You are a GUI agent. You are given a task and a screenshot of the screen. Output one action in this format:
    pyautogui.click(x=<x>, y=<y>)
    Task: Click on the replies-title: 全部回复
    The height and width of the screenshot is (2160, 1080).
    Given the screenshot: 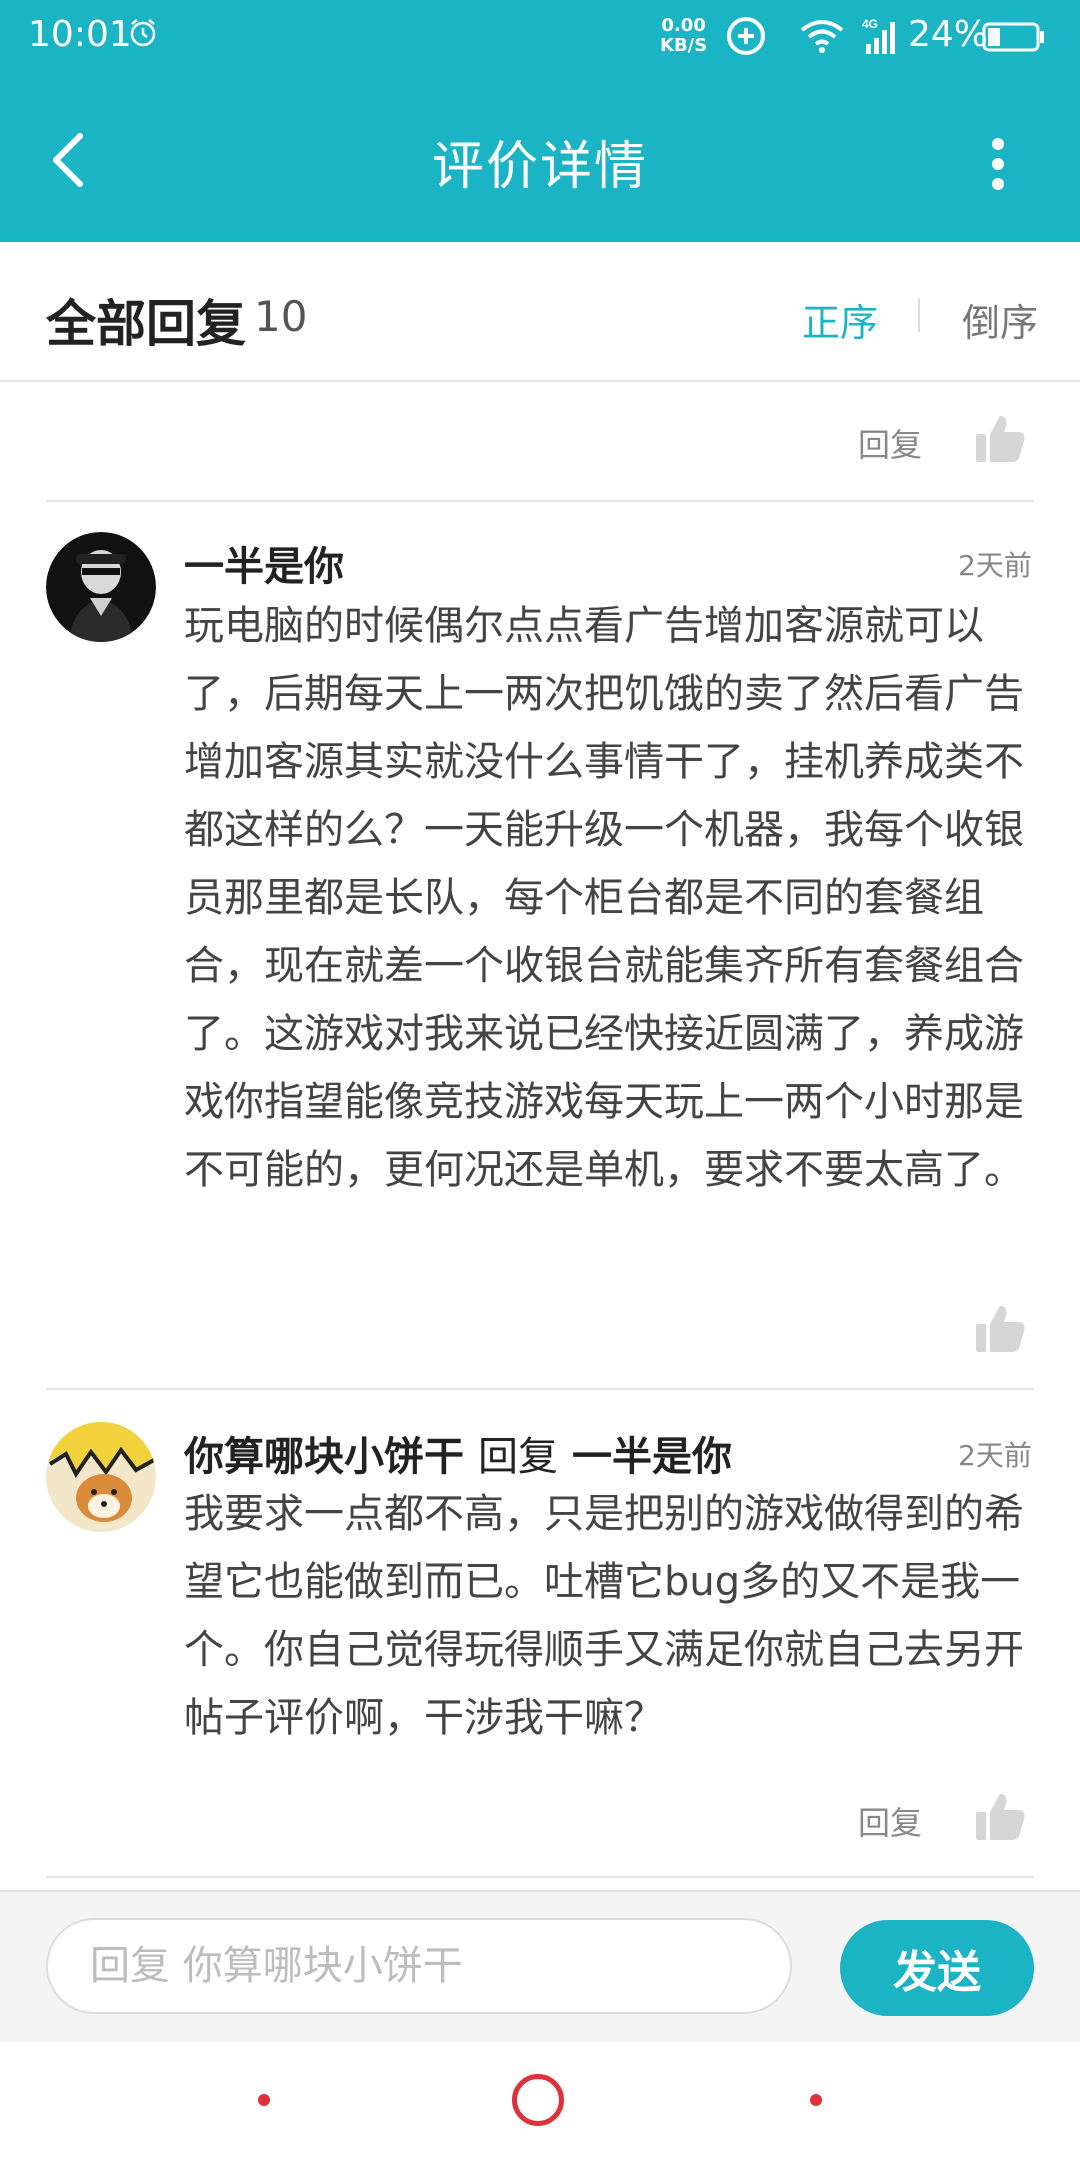 What is the action you would take?
    pyautogui.click(x=146, y=324)
    